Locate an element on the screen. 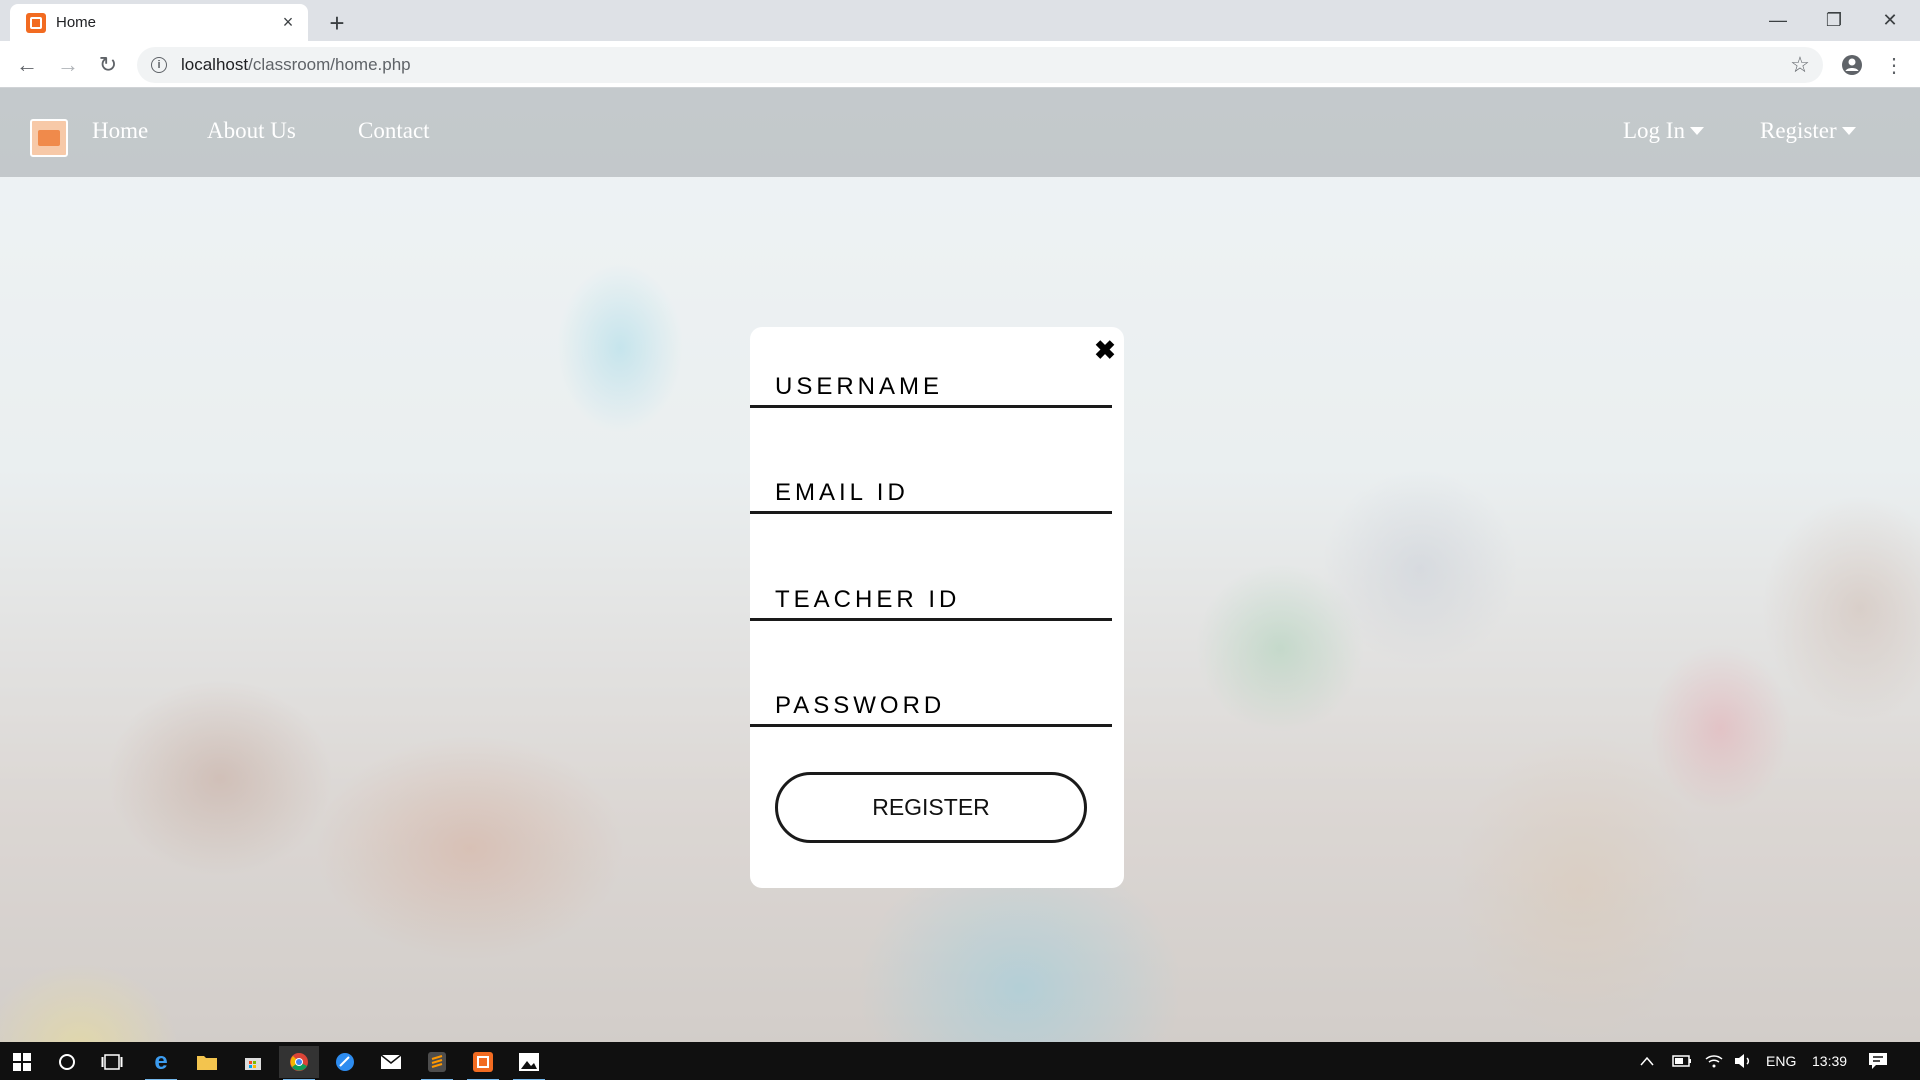 The height and width of the screenshot is (1080, 1920). battery-icon is located at coordinates (1682, 1061).